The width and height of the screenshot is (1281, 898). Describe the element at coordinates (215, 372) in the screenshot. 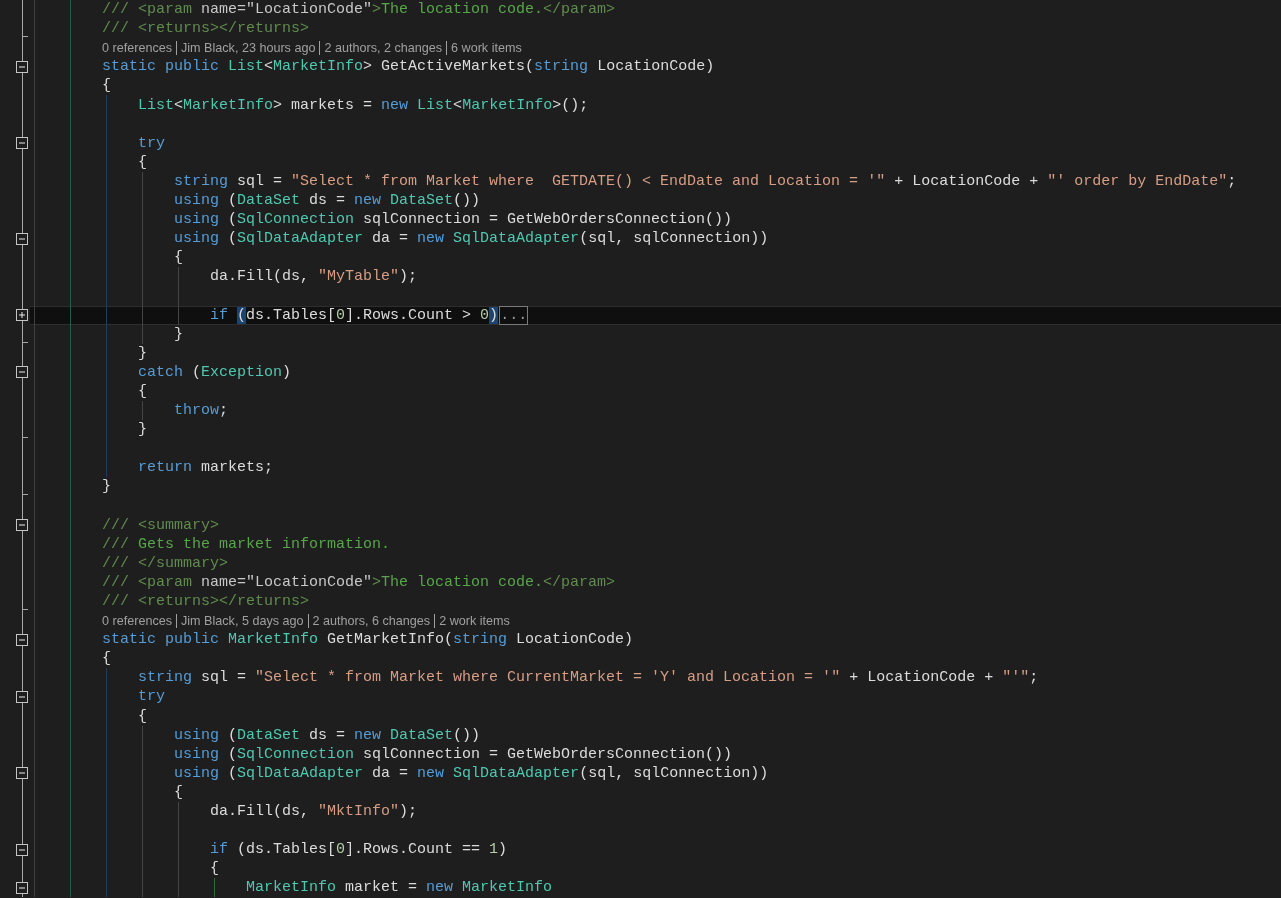

I see `code-line: catch (Exception)` at that location.